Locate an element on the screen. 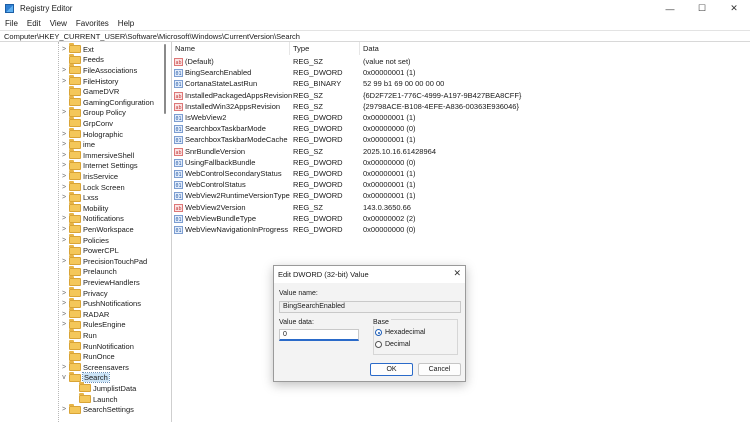  maximize-button: ☐ is located at coordinates (702, 8).